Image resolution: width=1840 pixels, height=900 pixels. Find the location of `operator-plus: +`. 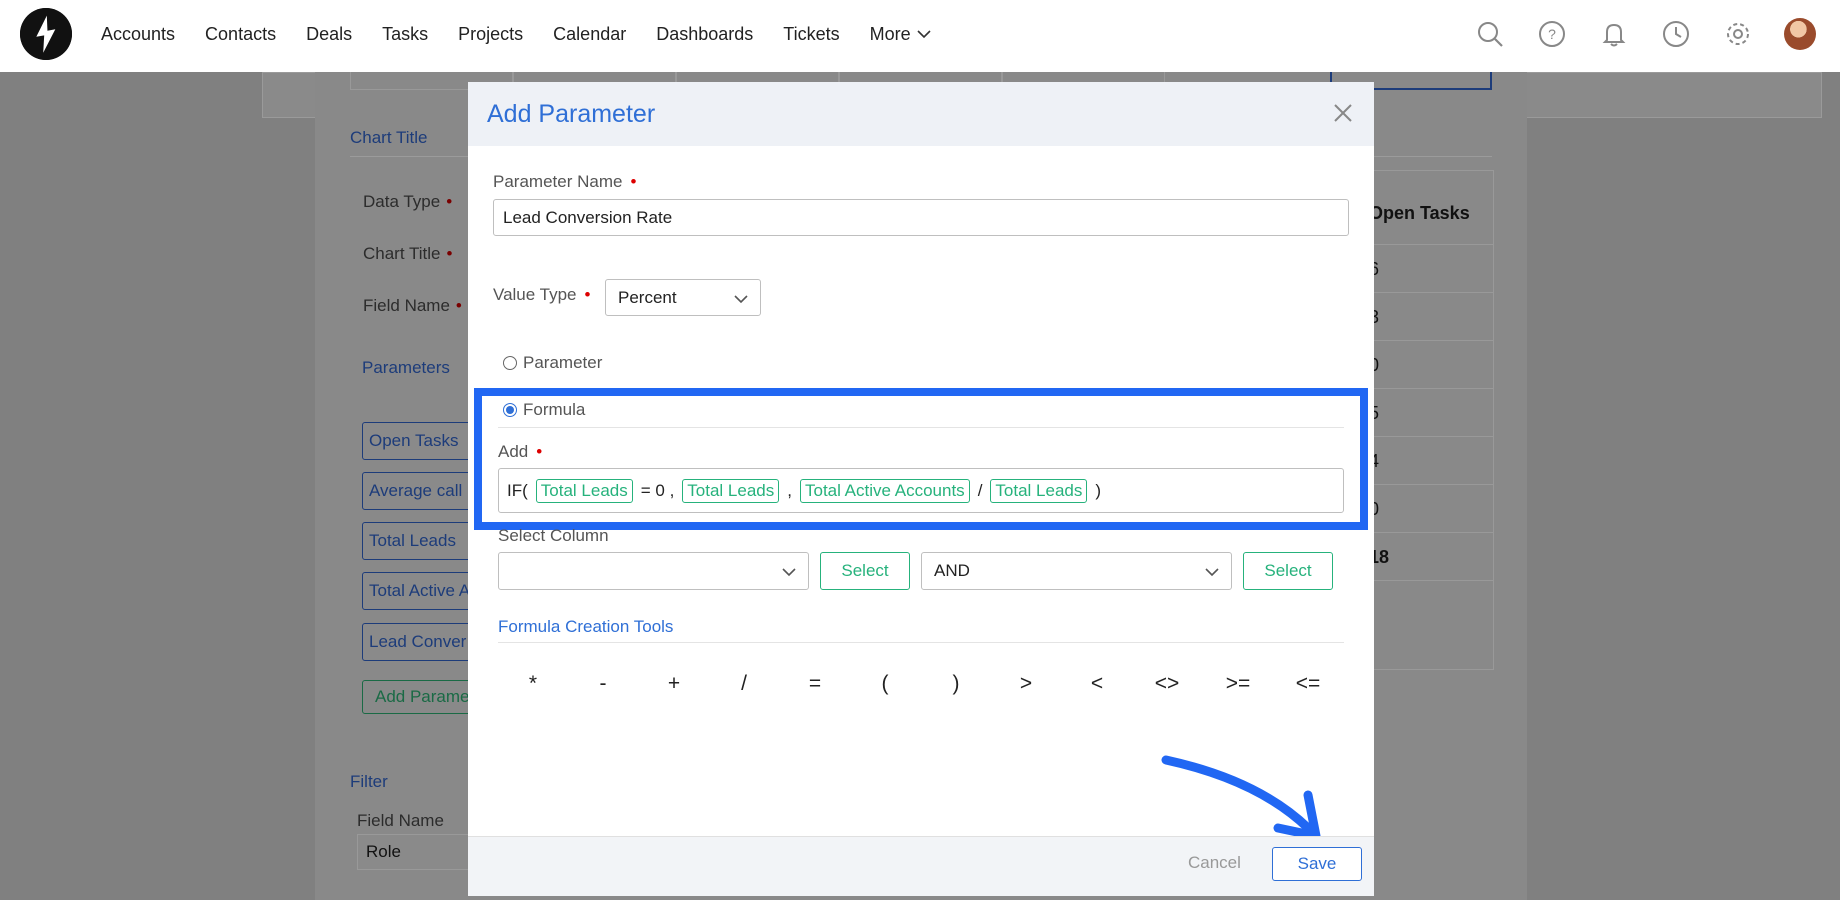

operator-plus: + is located at coordinates (674, 684).